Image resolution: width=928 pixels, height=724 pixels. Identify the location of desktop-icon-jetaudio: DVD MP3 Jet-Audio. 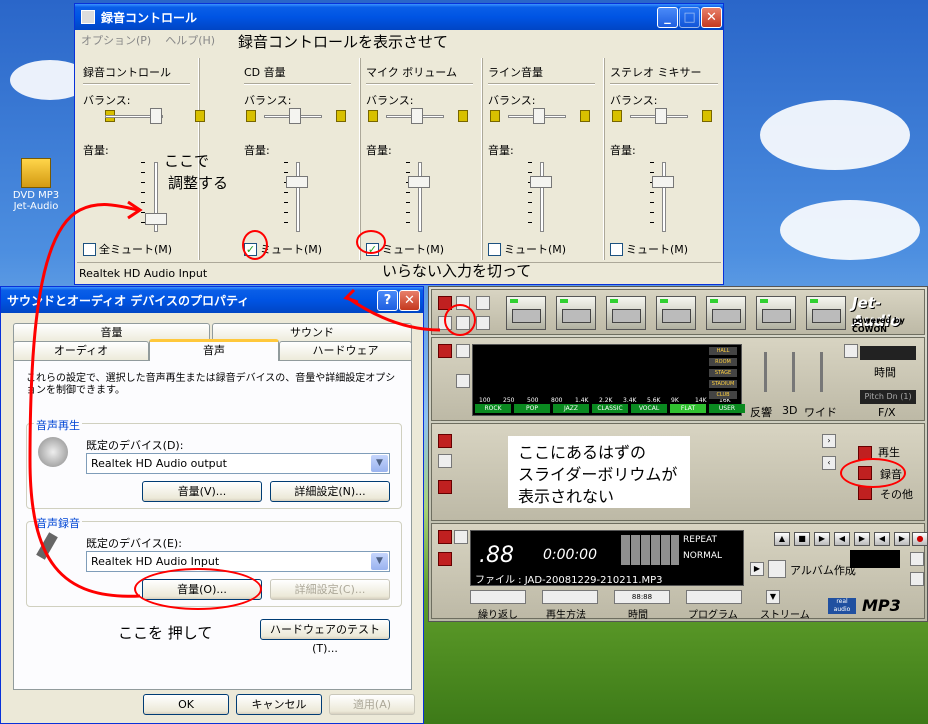
(36, 185).